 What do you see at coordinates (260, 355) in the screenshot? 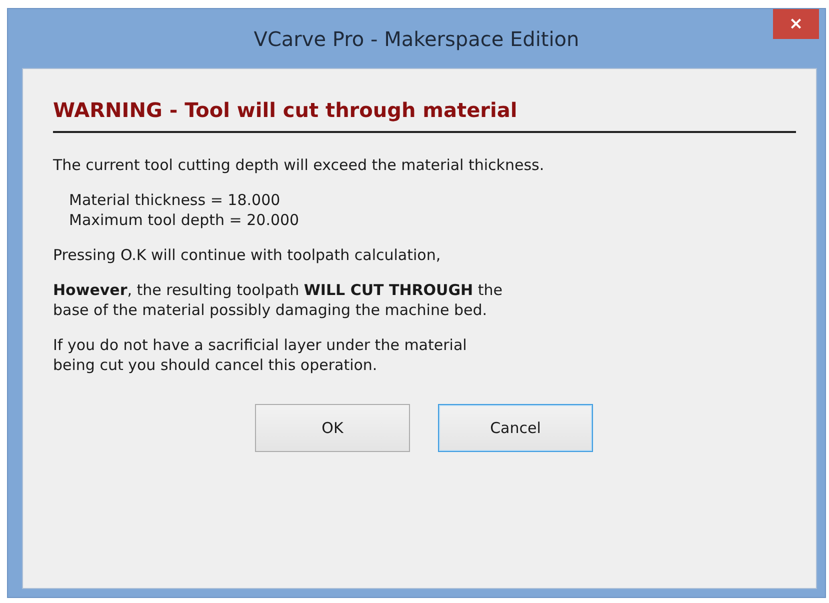
I see `message-text: If you do not have a sacrificial layer under the material being cut you should cancel this operation.` at bounding box center [260, 355].